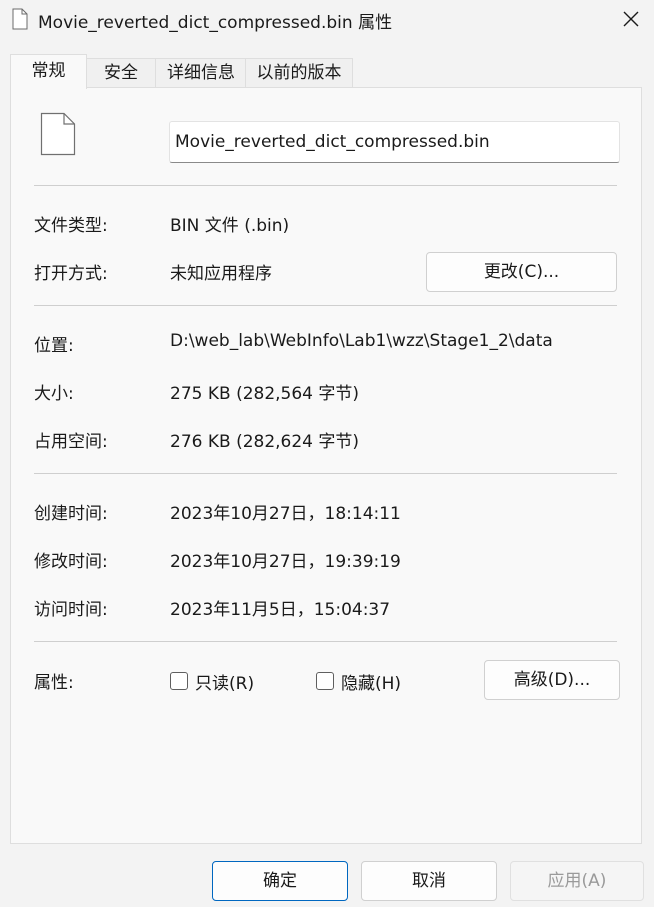 The height and width of the screenshot is (907, 654). I want to click on created-value: 2023年10月27日，18:14:11, so click(285, 514).